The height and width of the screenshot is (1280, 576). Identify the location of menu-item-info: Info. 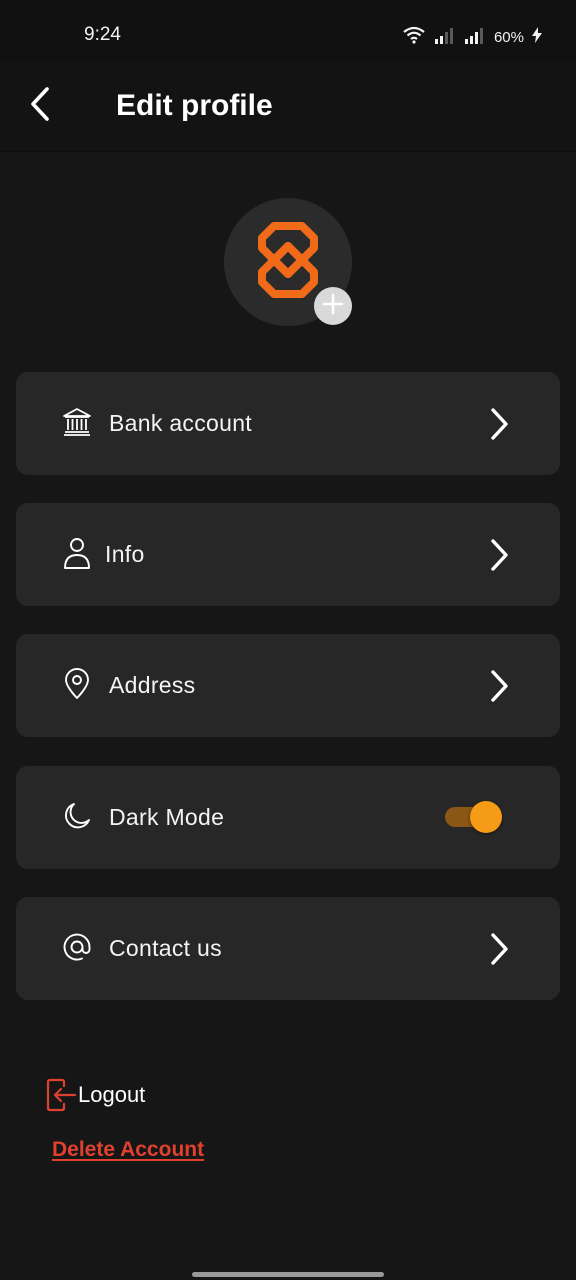
(288, 554).